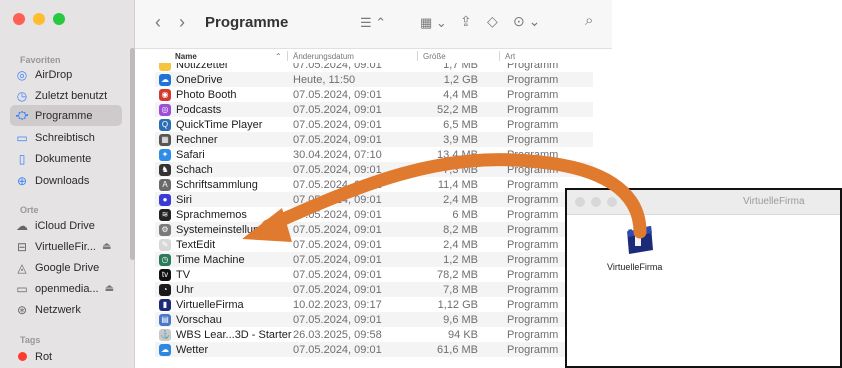  I want to click on sidebar-item-label: Zuletzt benutzt, so click(71, 95).